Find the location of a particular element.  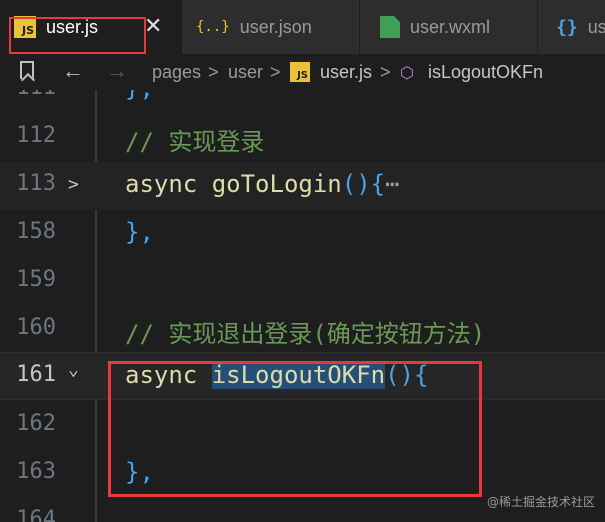

wxml-file-icon is located at coordinates (390, 27).